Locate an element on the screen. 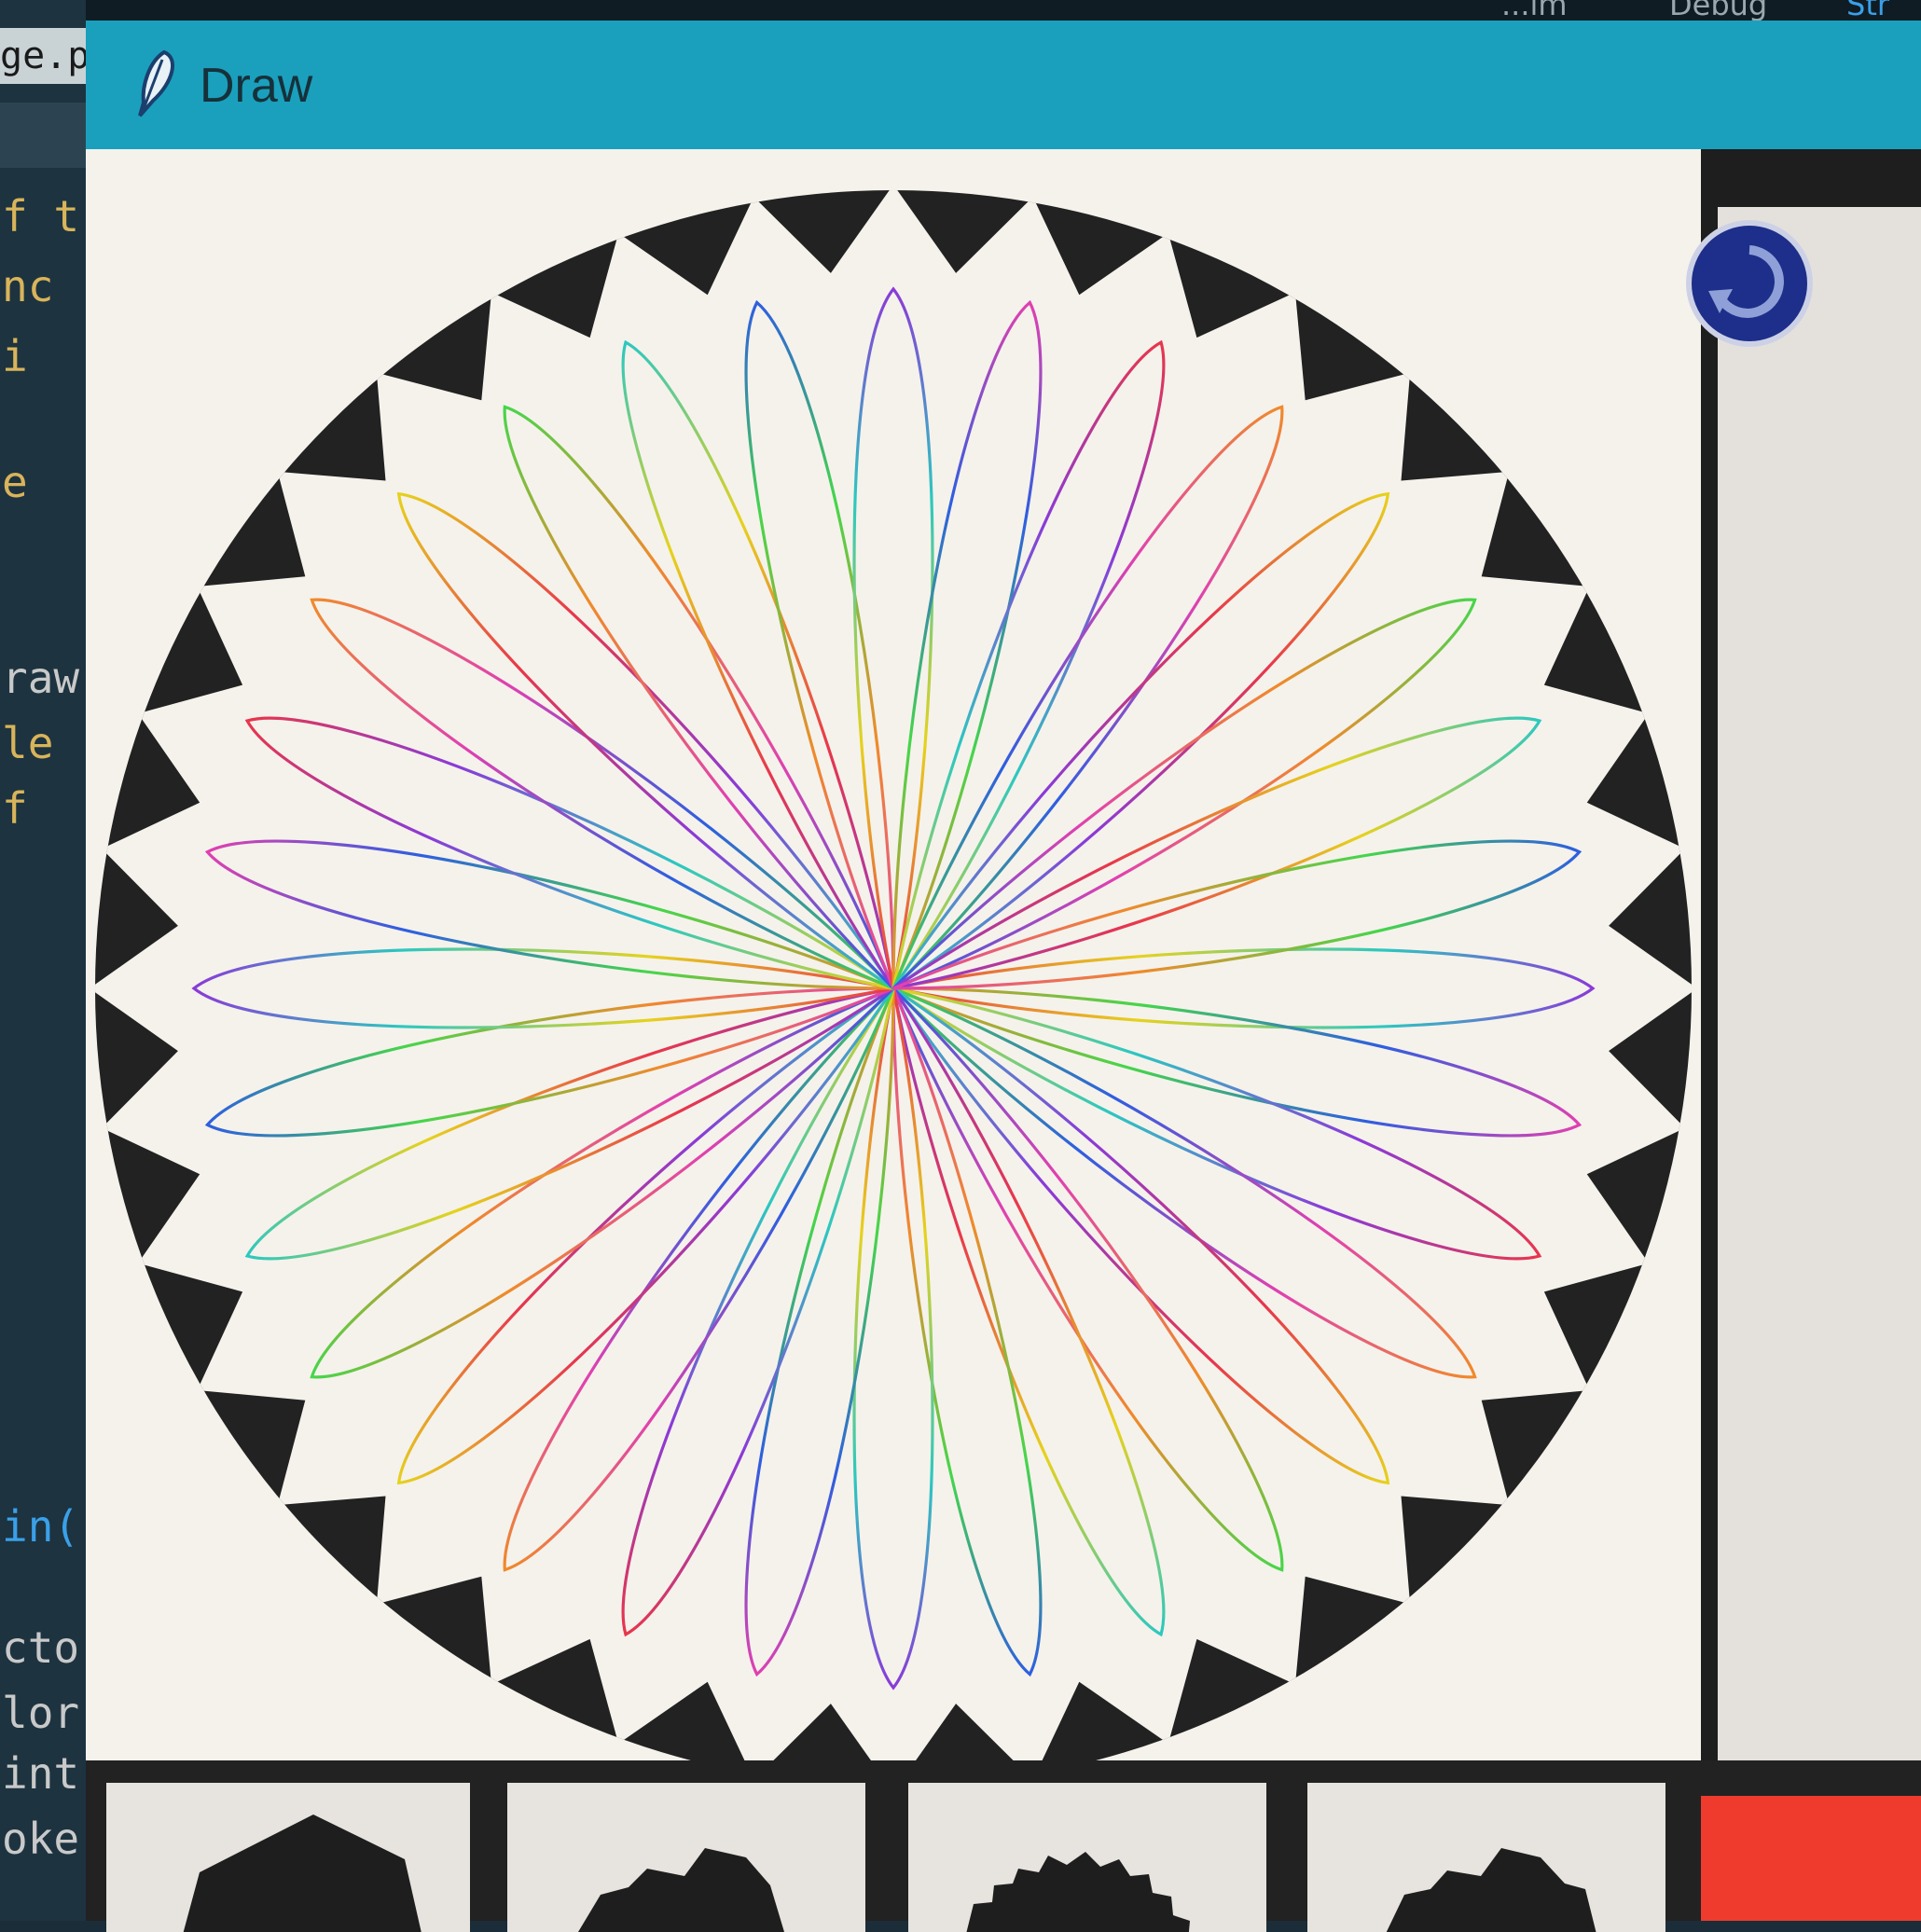  current-color-swatch is located at coordinates (1811, 1859).